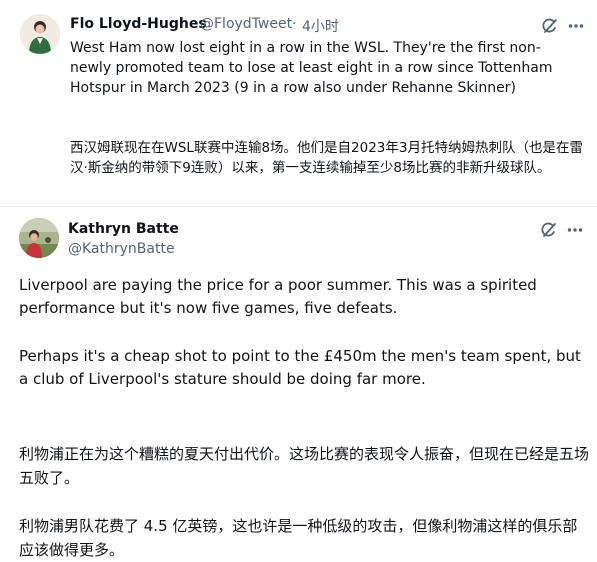 Image resolution: width=597 pixels, height=562 pixels. I want to click on author-name: Kathryn Batte, so click(123, 229).